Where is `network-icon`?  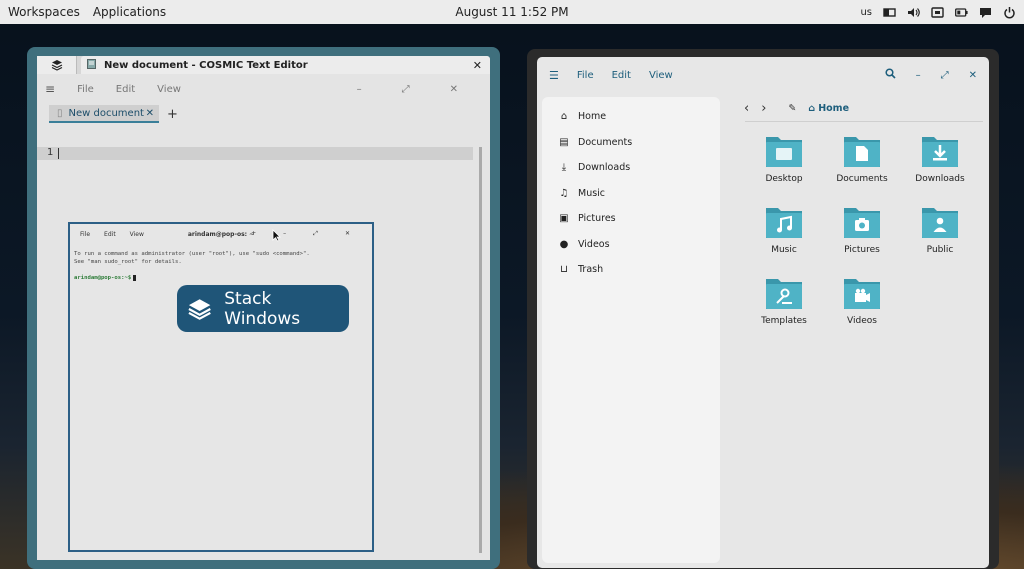 network-icon is located at coordinates (937, 12).